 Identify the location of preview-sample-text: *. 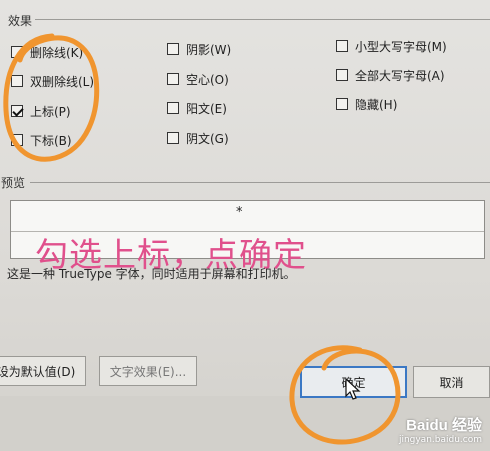
(239, 212).